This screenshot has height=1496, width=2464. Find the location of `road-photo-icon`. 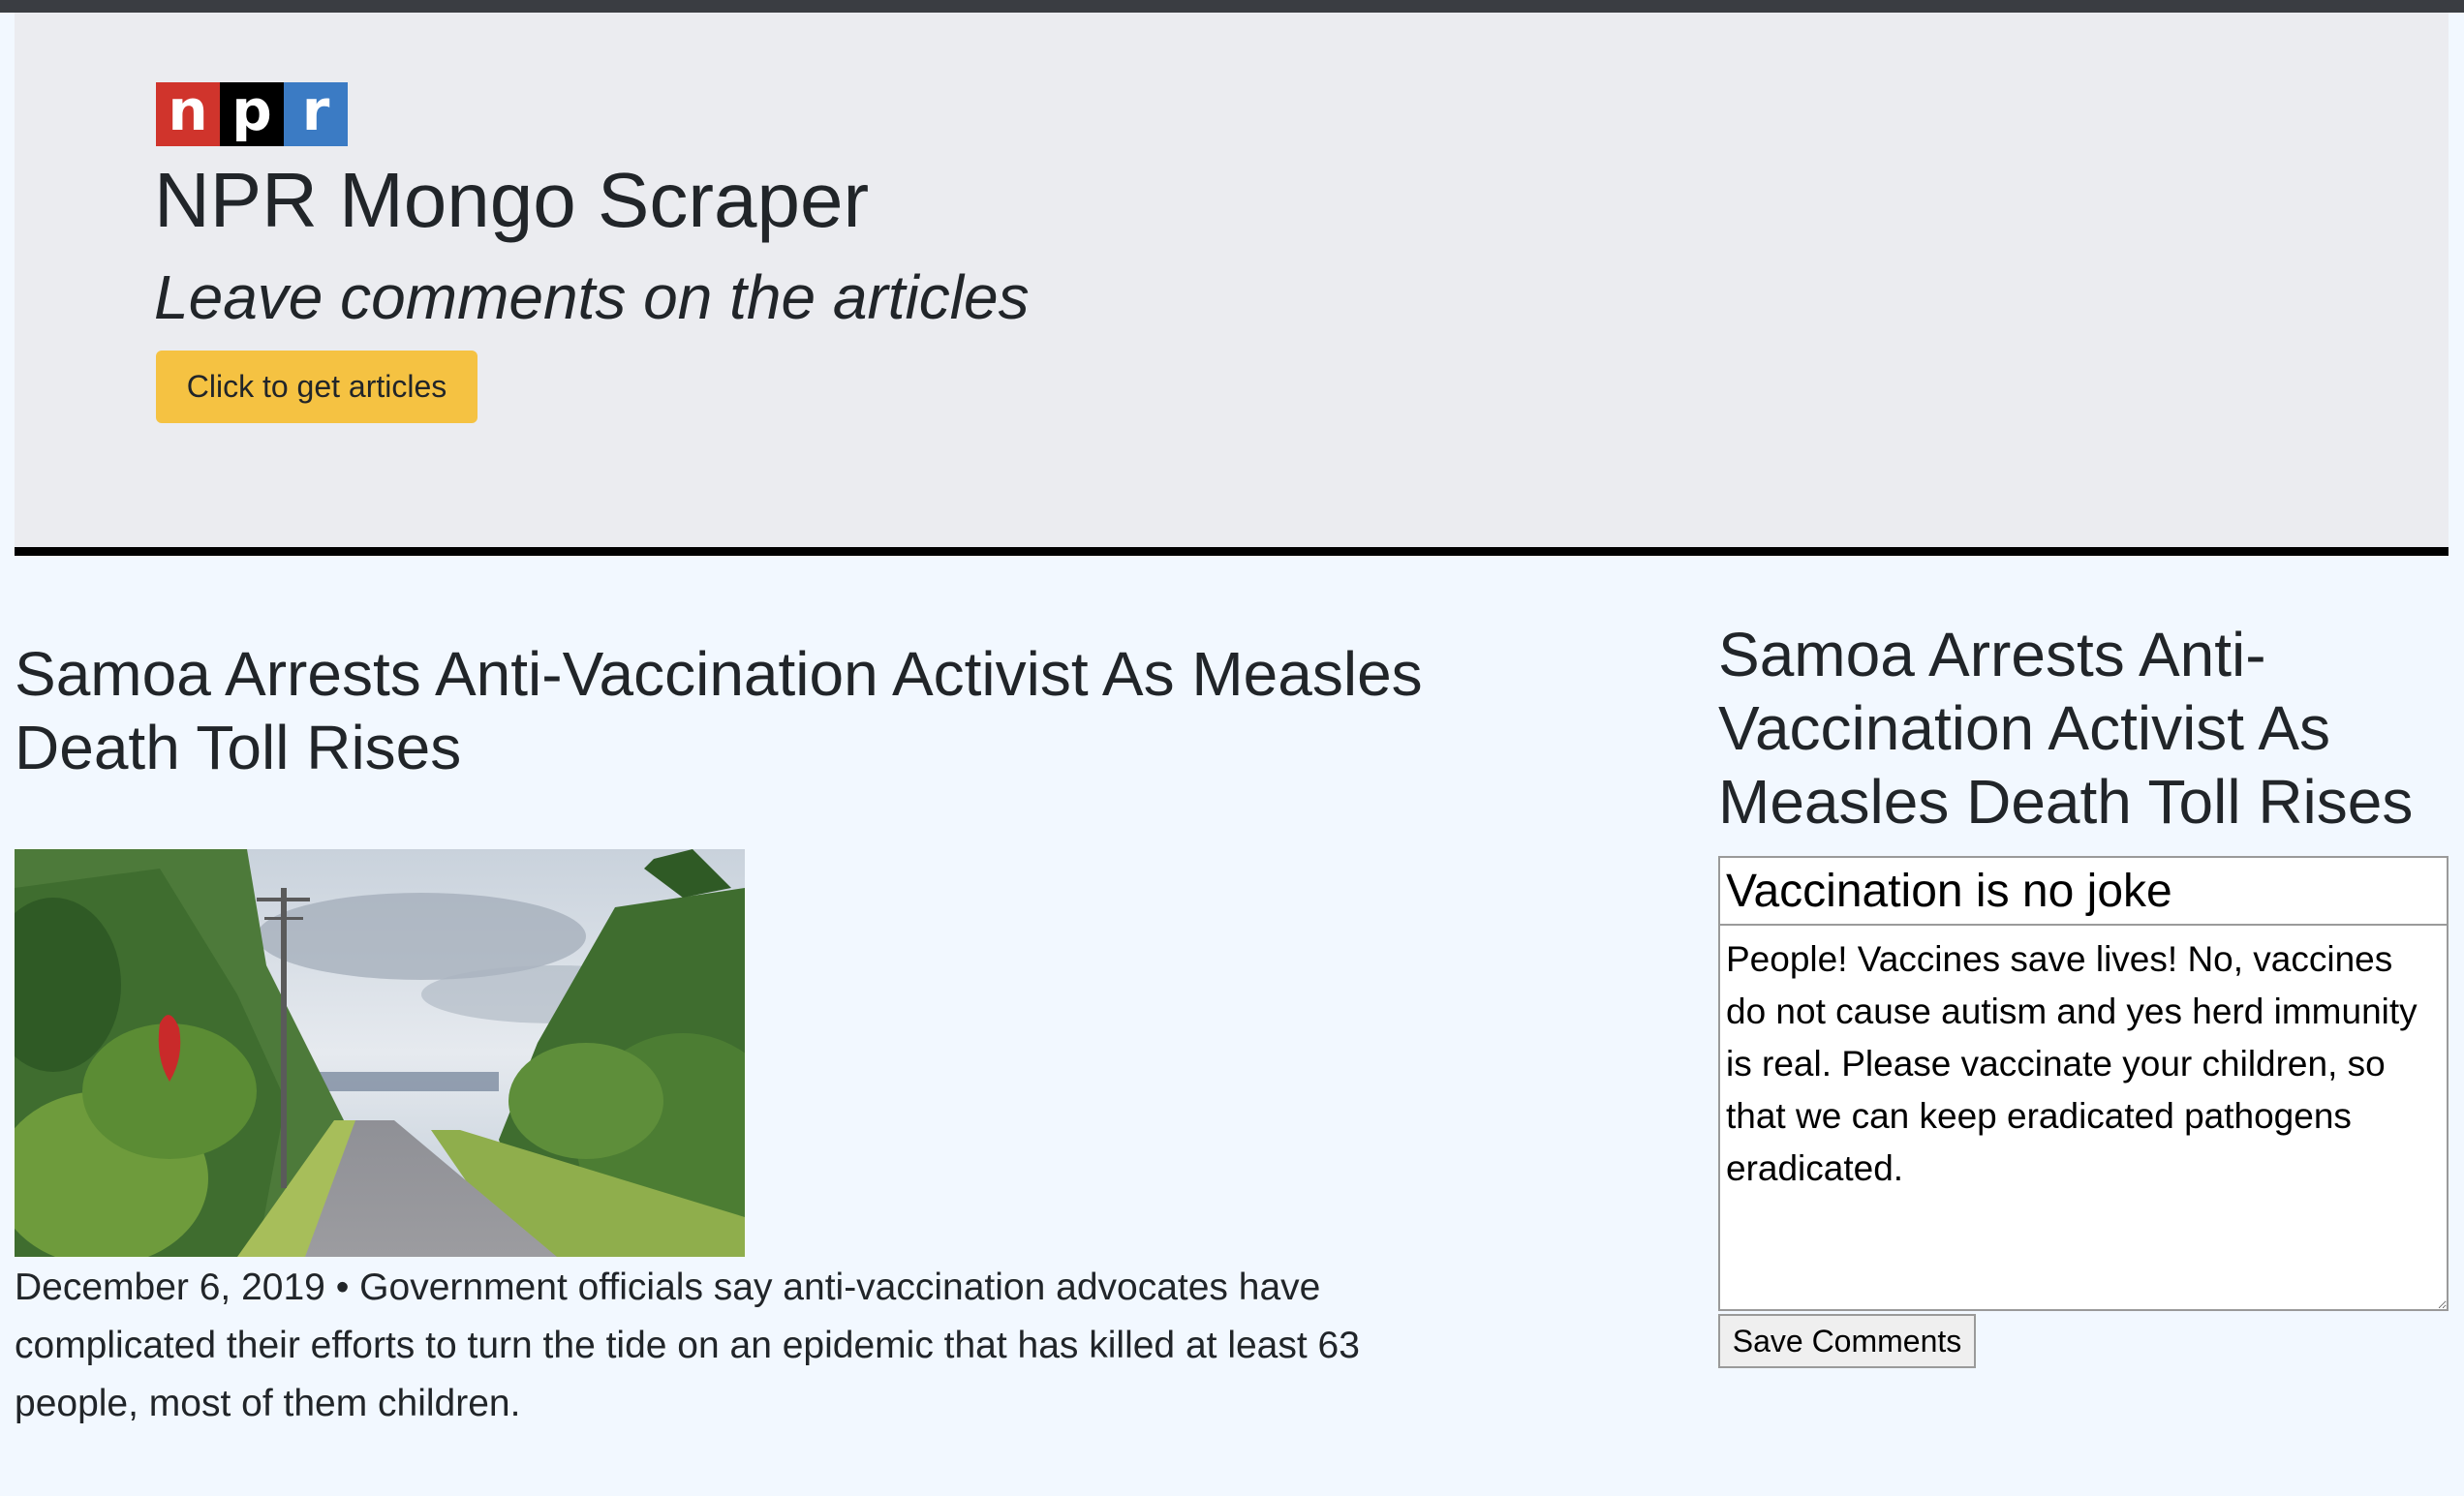

road-photo-icon is located at coordinates (380, 1053).